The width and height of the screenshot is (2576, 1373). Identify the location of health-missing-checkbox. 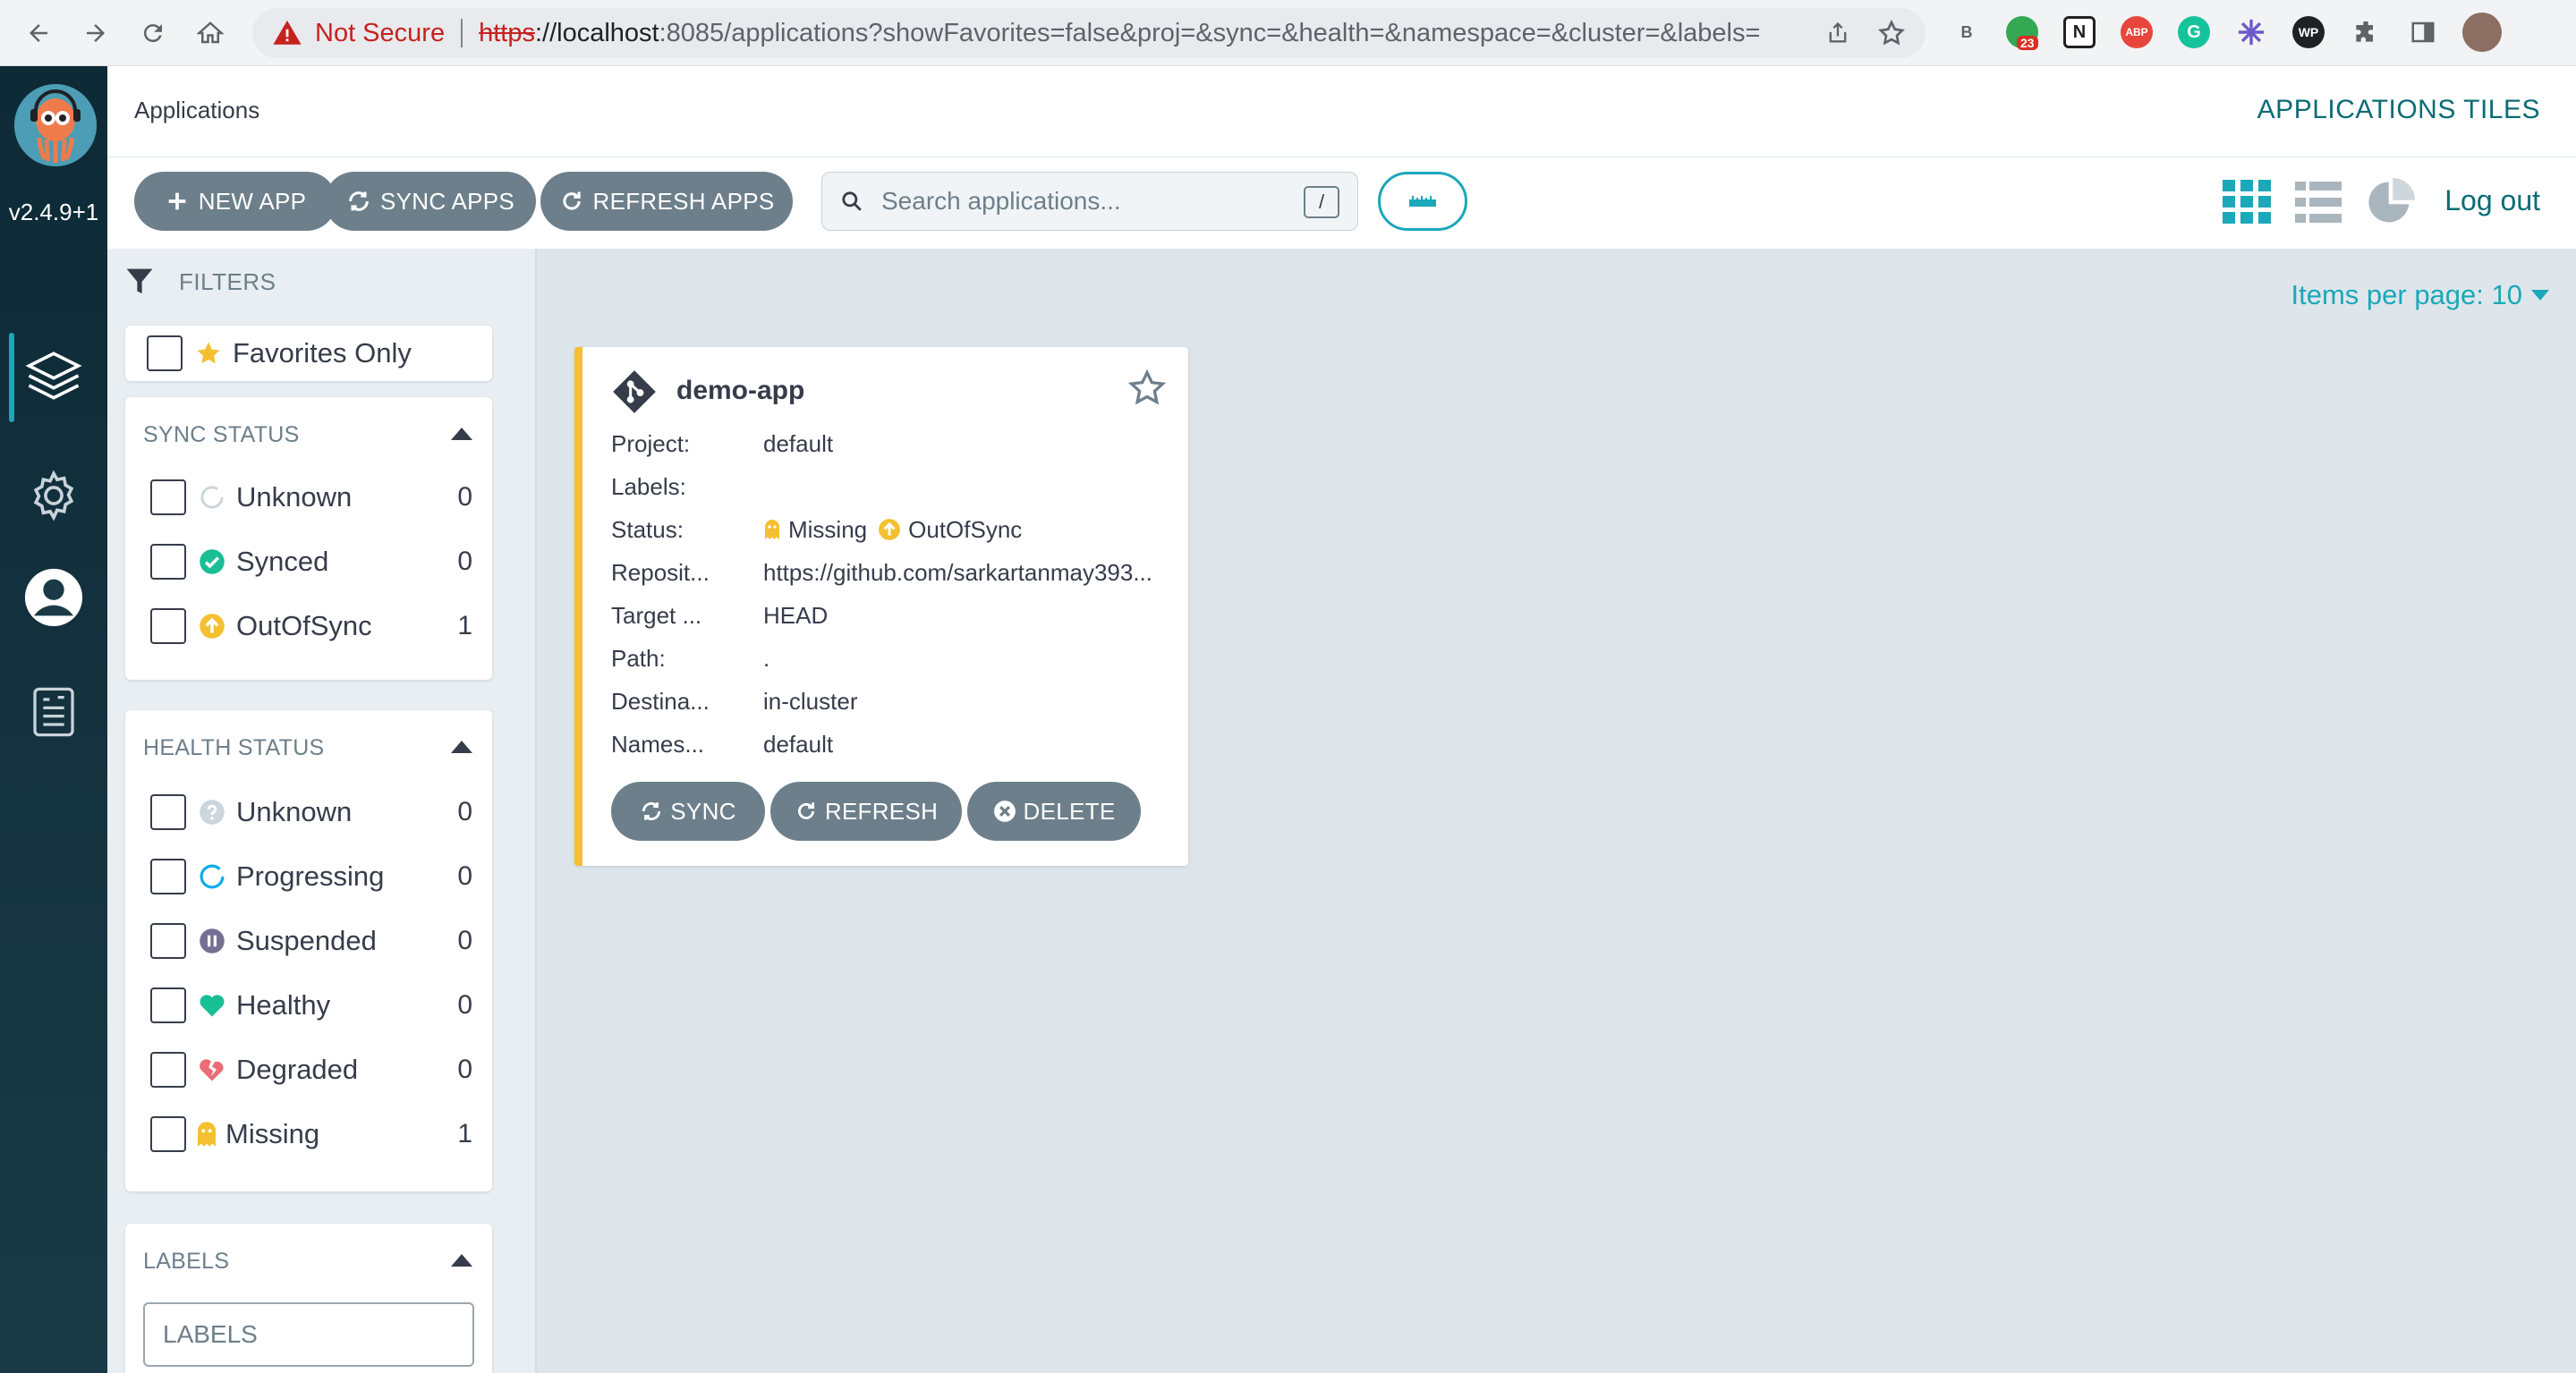
(168, 1134).